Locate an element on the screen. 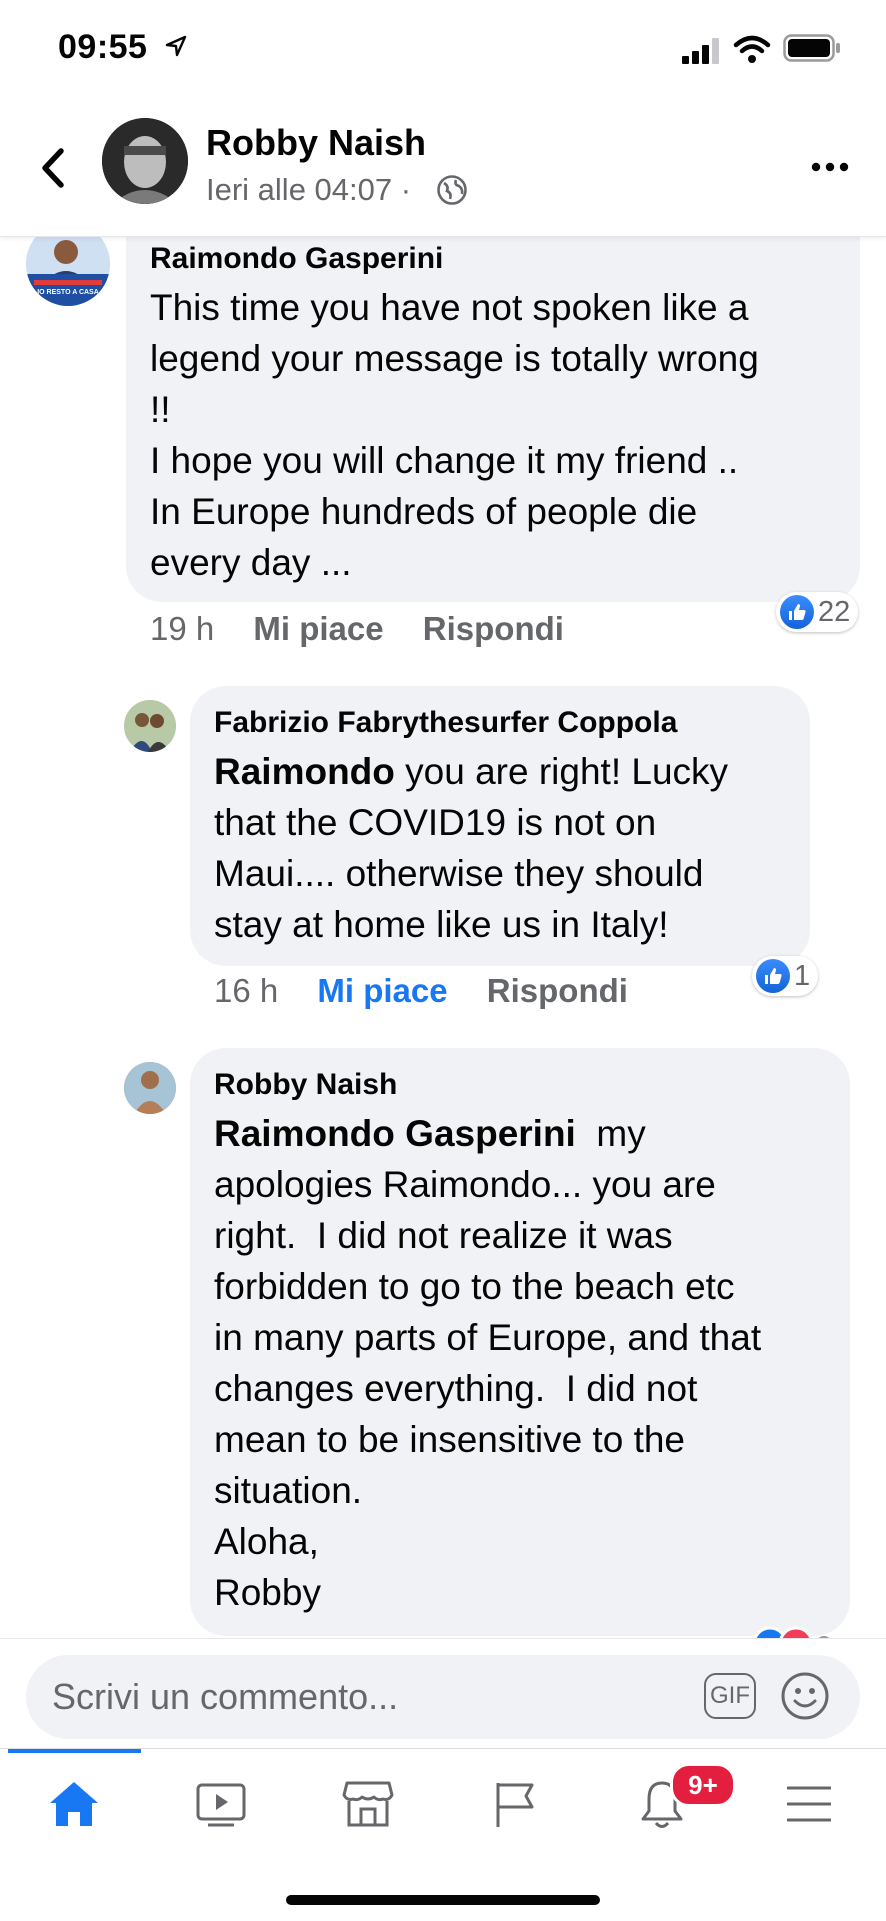 The image size is (886, 1921). comment-composer: GIF is located at coordinates (443, 1697).